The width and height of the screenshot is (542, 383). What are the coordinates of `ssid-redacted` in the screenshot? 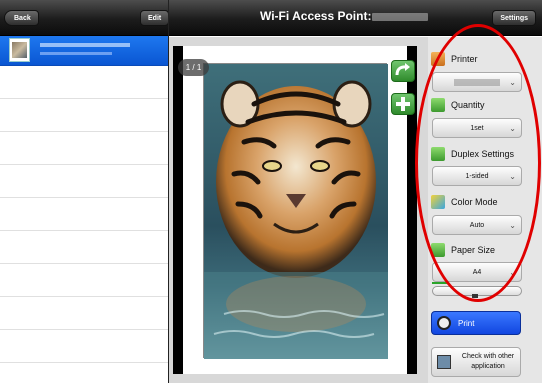 It's located at (400, 17).